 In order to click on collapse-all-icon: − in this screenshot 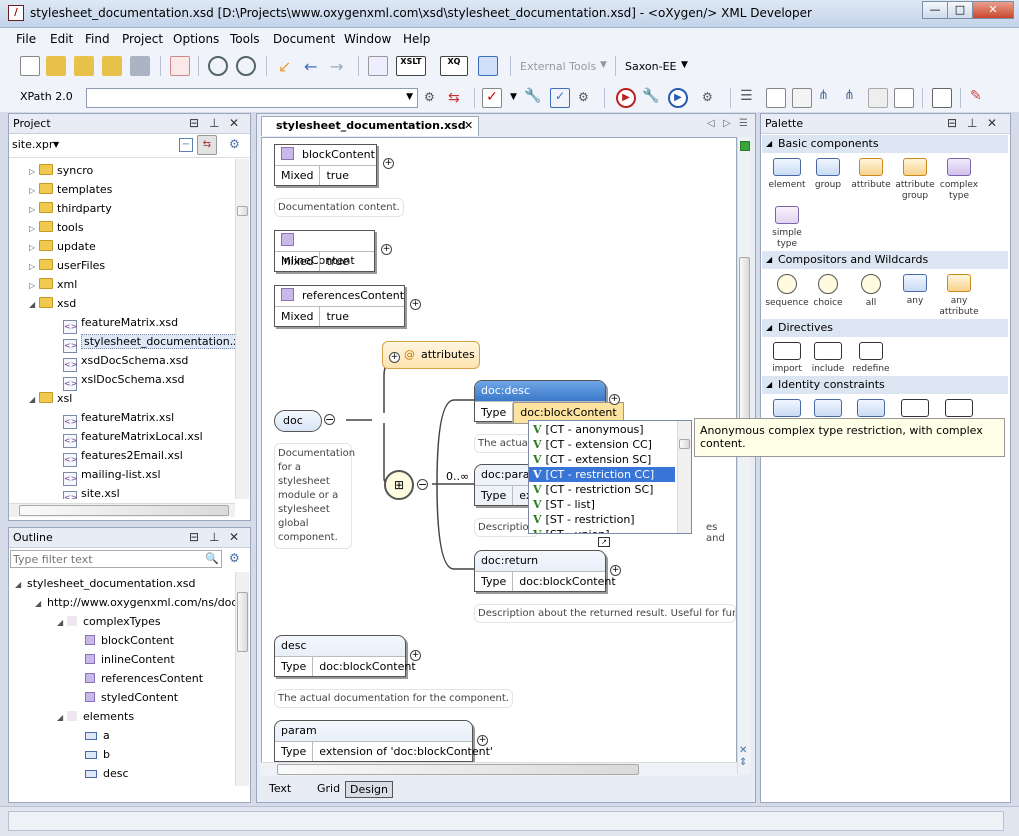, I will do `click(186, 145)`.